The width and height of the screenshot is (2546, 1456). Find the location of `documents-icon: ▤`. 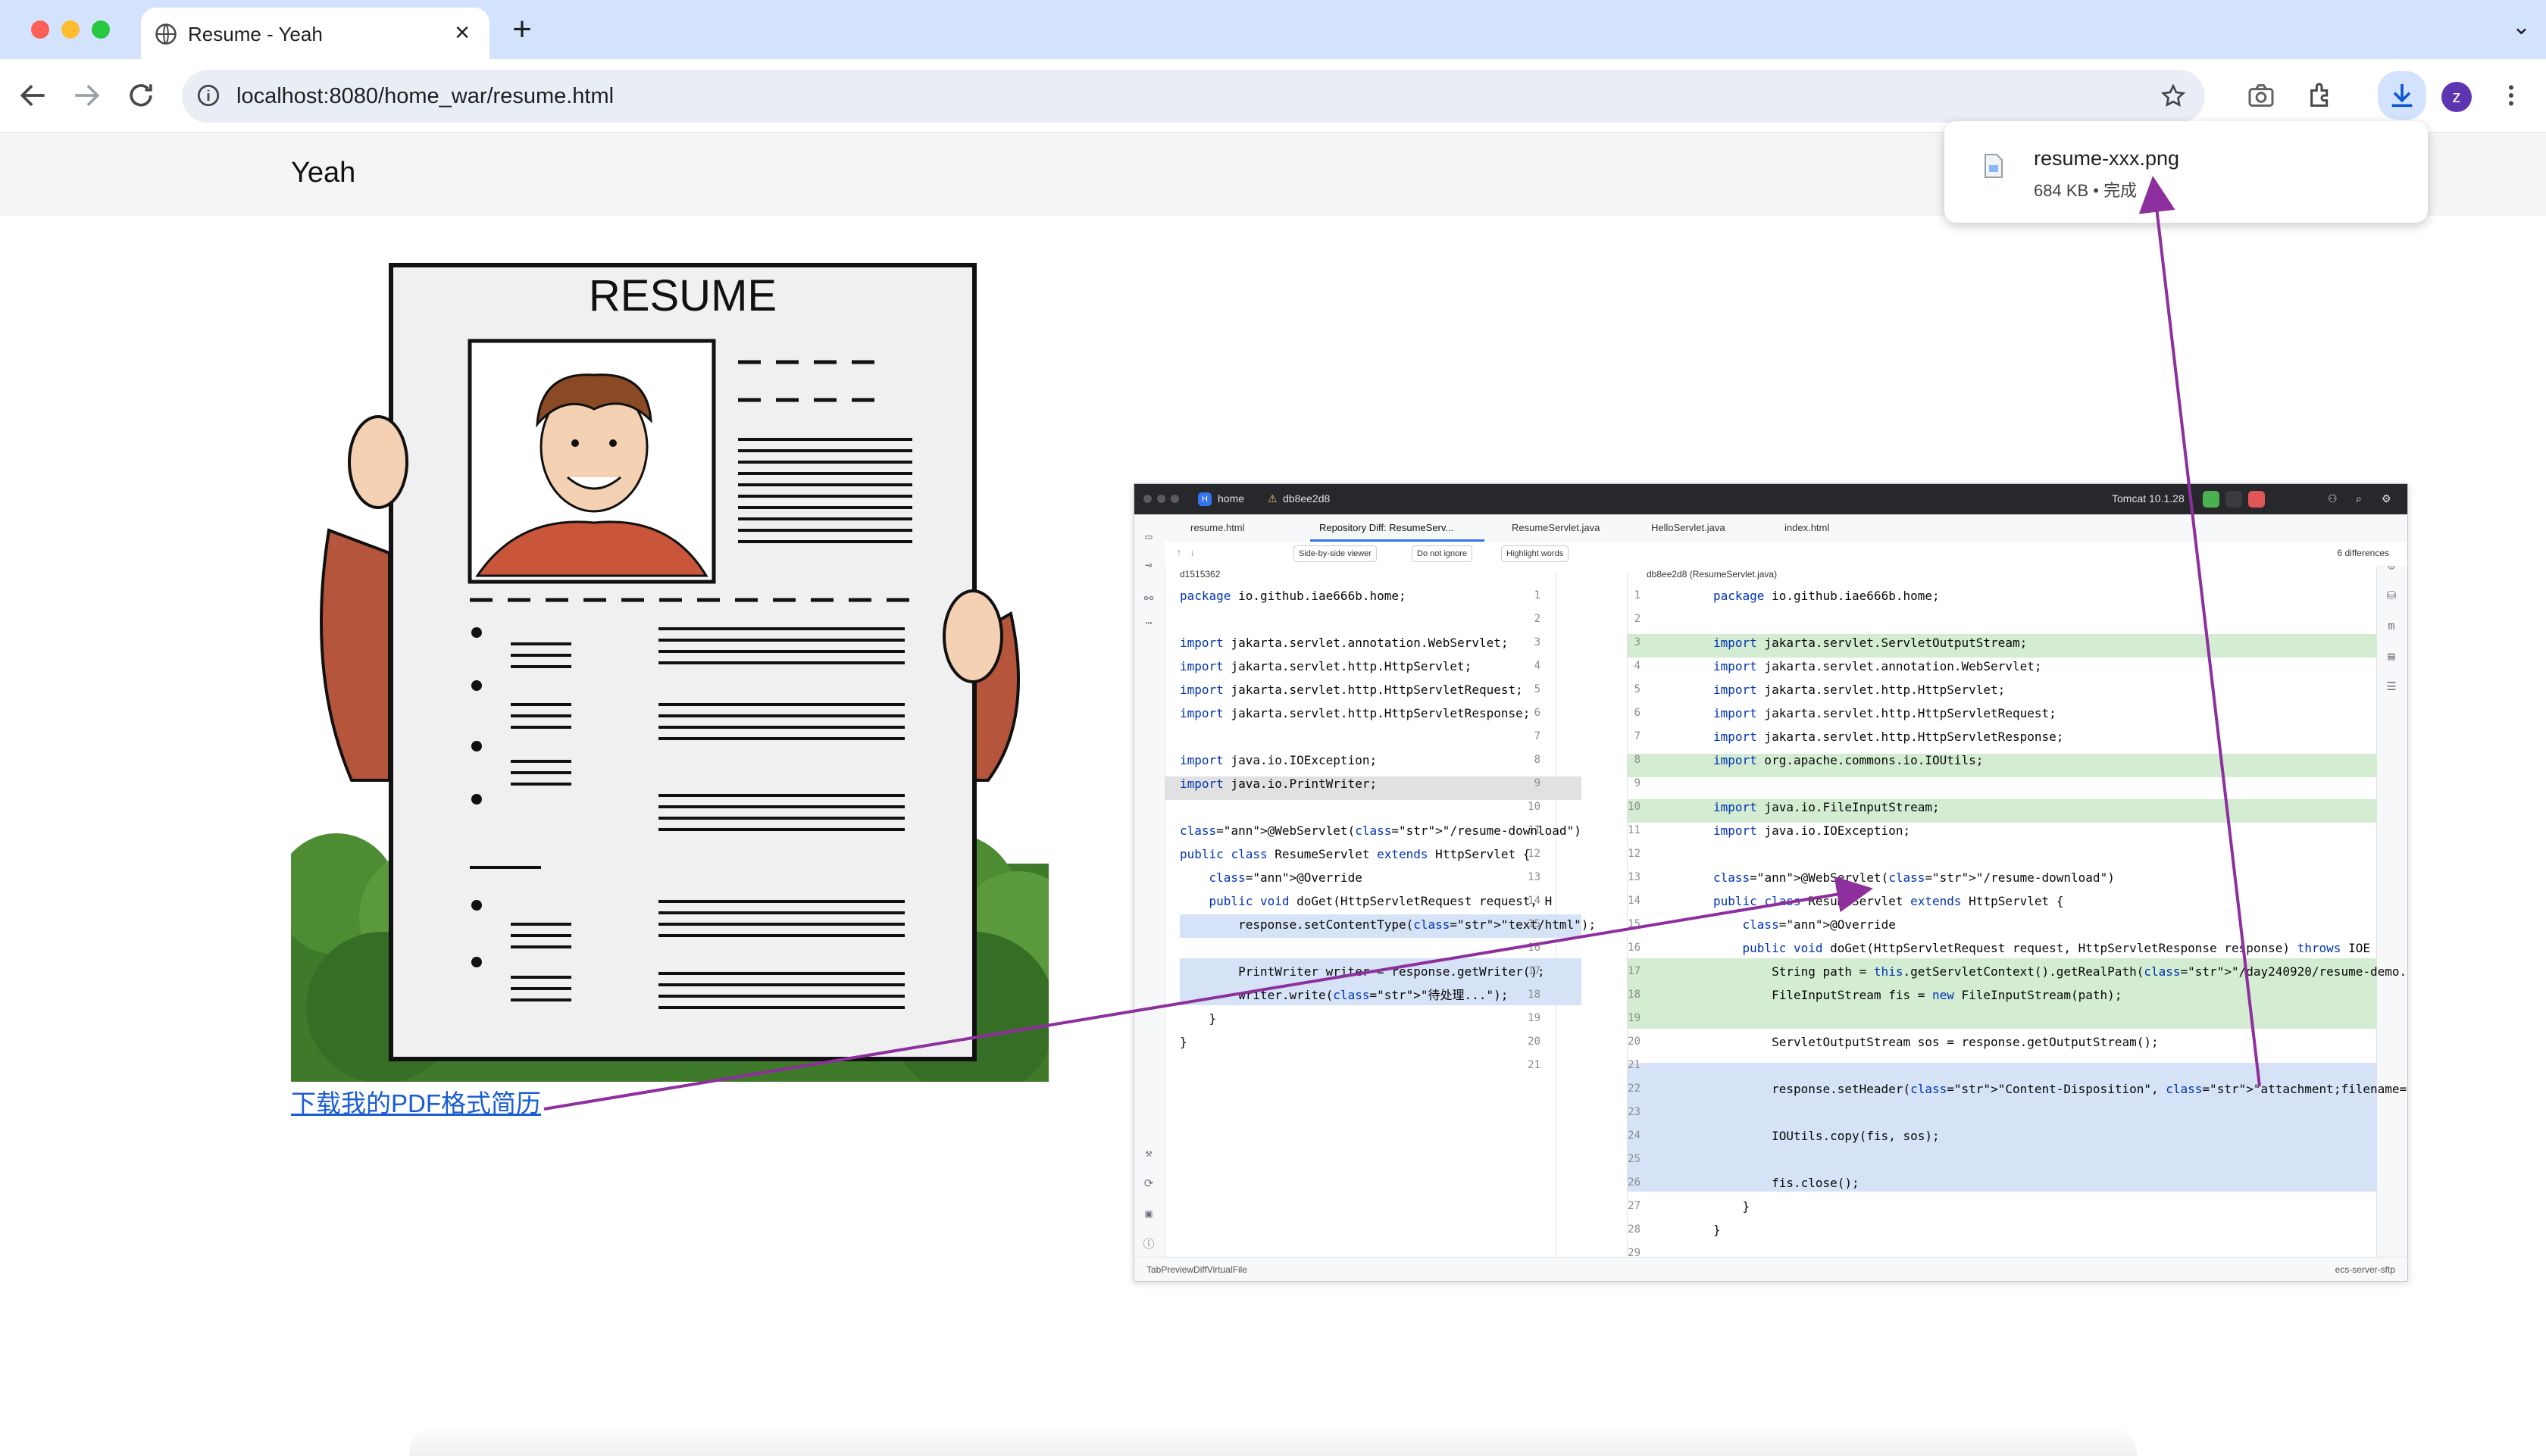

documents-icon: ▤ is located at coordinates (2391, 656).